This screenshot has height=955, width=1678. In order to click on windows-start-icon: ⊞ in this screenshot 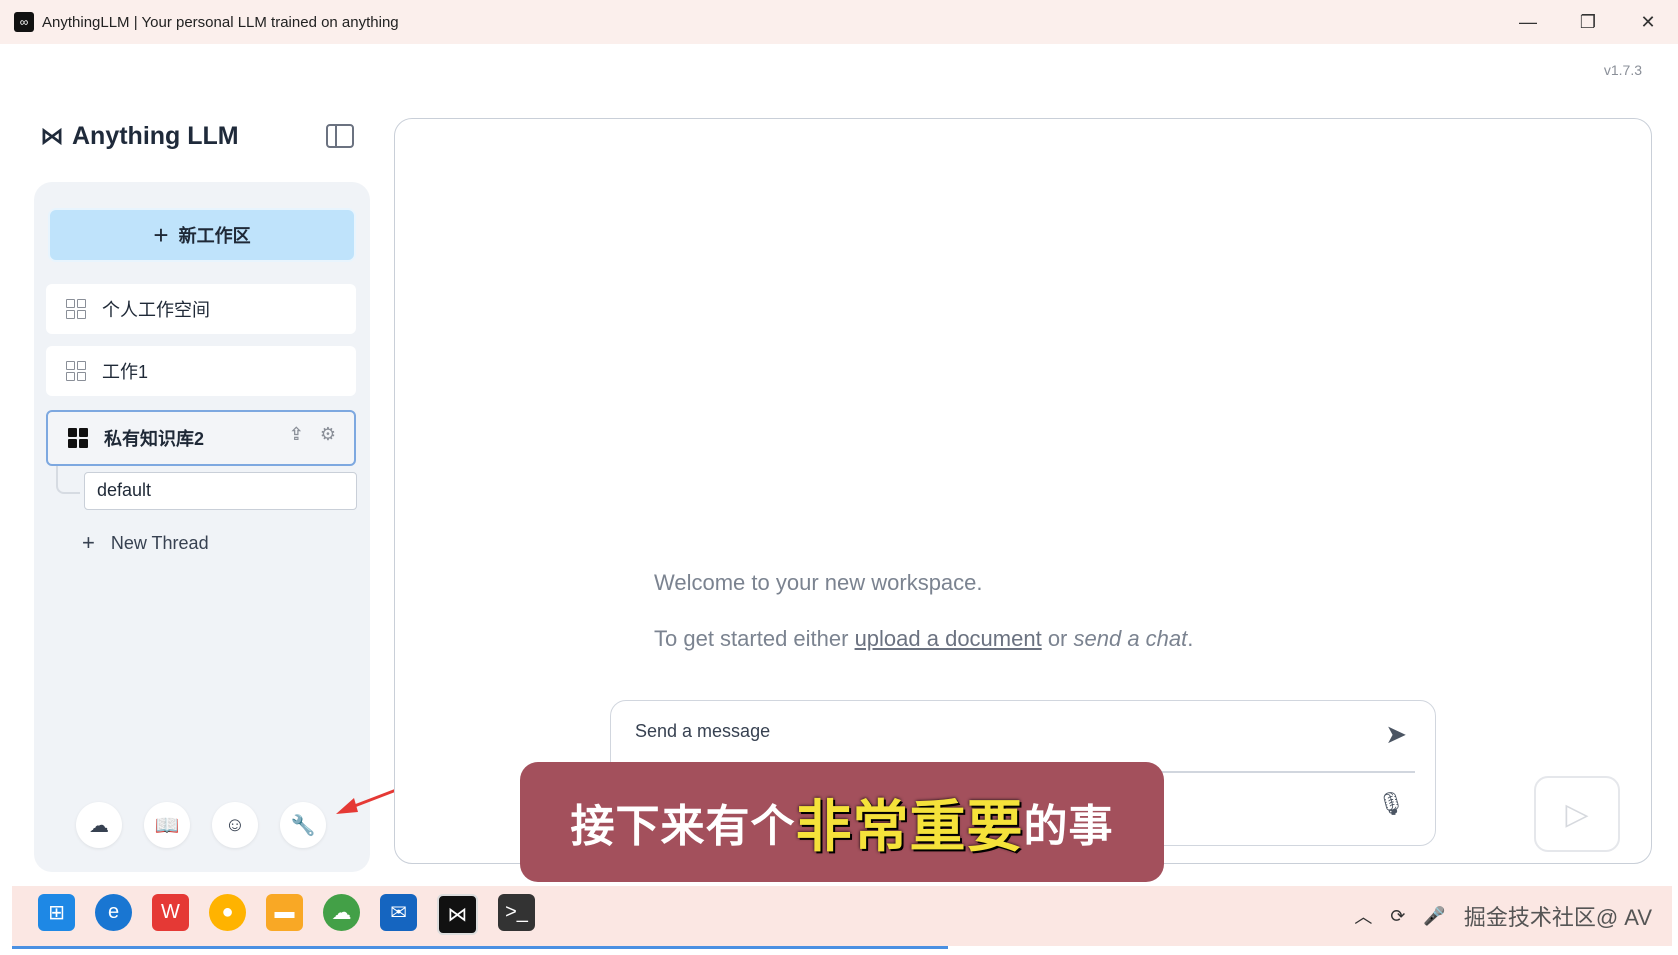, I will do `click(56, 912)`.